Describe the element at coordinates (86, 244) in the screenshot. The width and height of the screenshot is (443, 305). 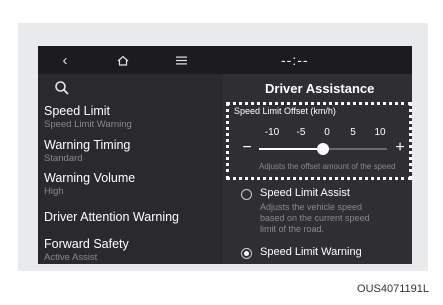
I see `sidebar-item-title: Forward Safety` at that location.